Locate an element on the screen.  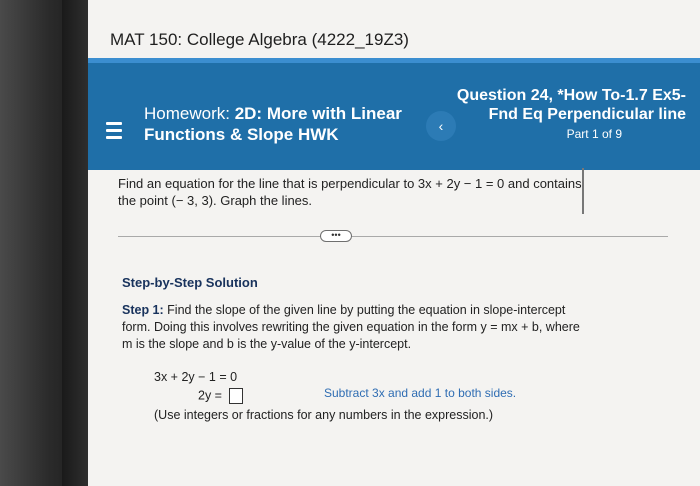
section-divider is located at coordinates (393, 236).